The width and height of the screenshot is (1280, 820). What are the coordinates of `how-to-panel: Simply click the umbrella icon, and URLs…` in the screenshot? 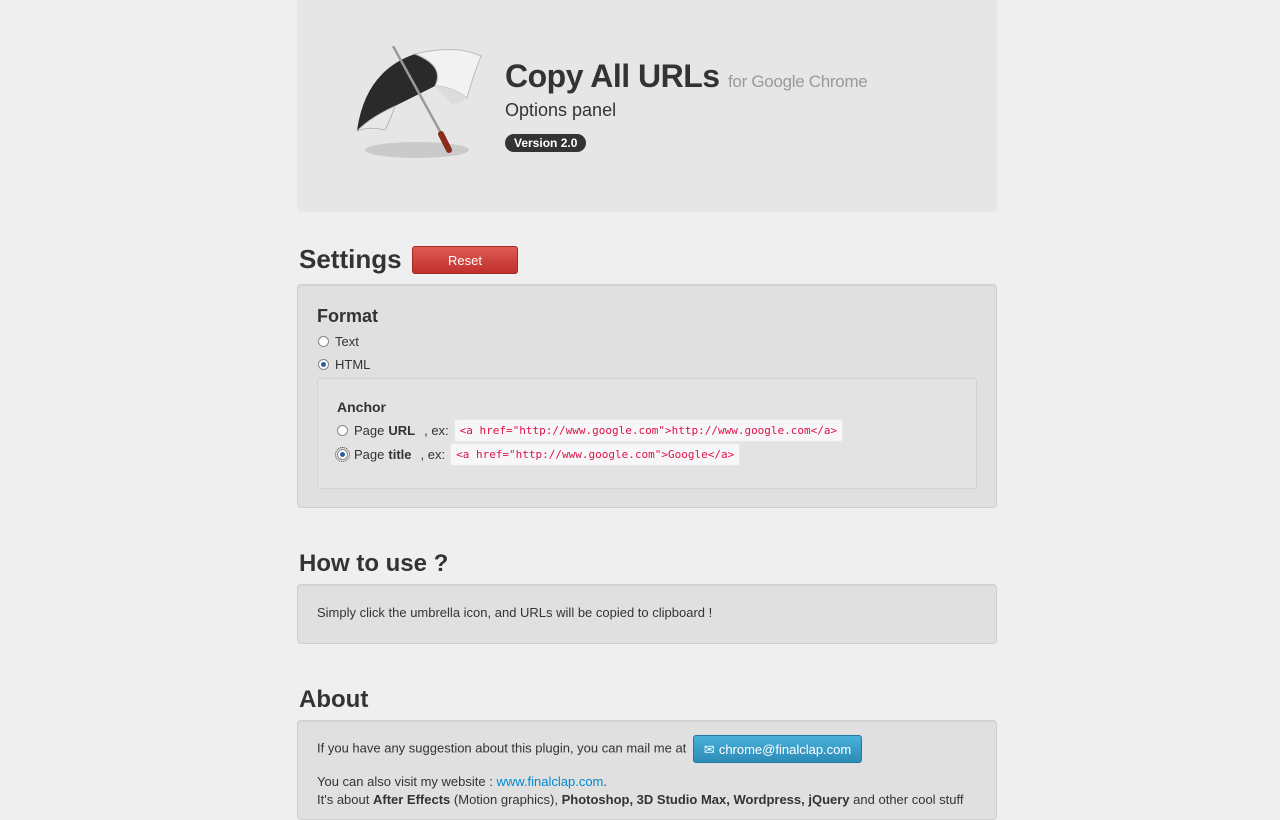 It's located at (647, 614).